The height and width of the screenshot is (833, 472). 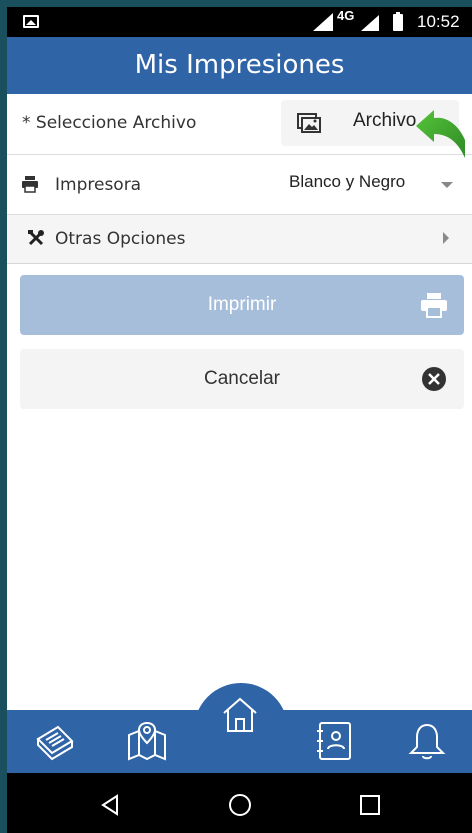 I want to click on print-button-label: Imprimir, so click(x=242, y=304).